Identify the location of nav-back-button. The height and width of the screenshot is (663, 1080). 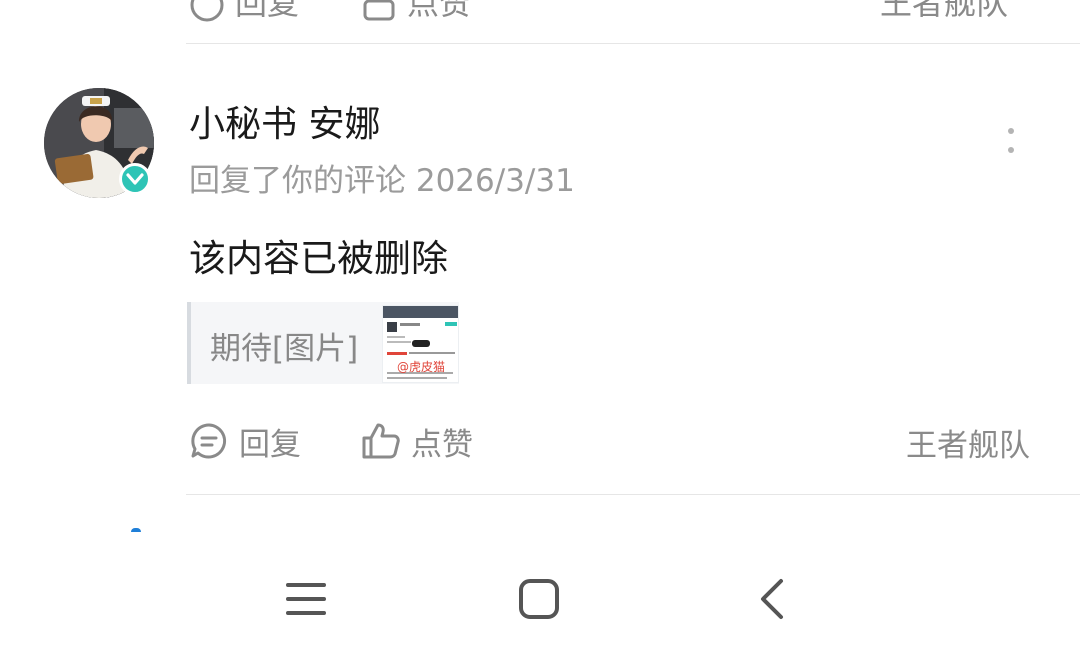
(772, 599).